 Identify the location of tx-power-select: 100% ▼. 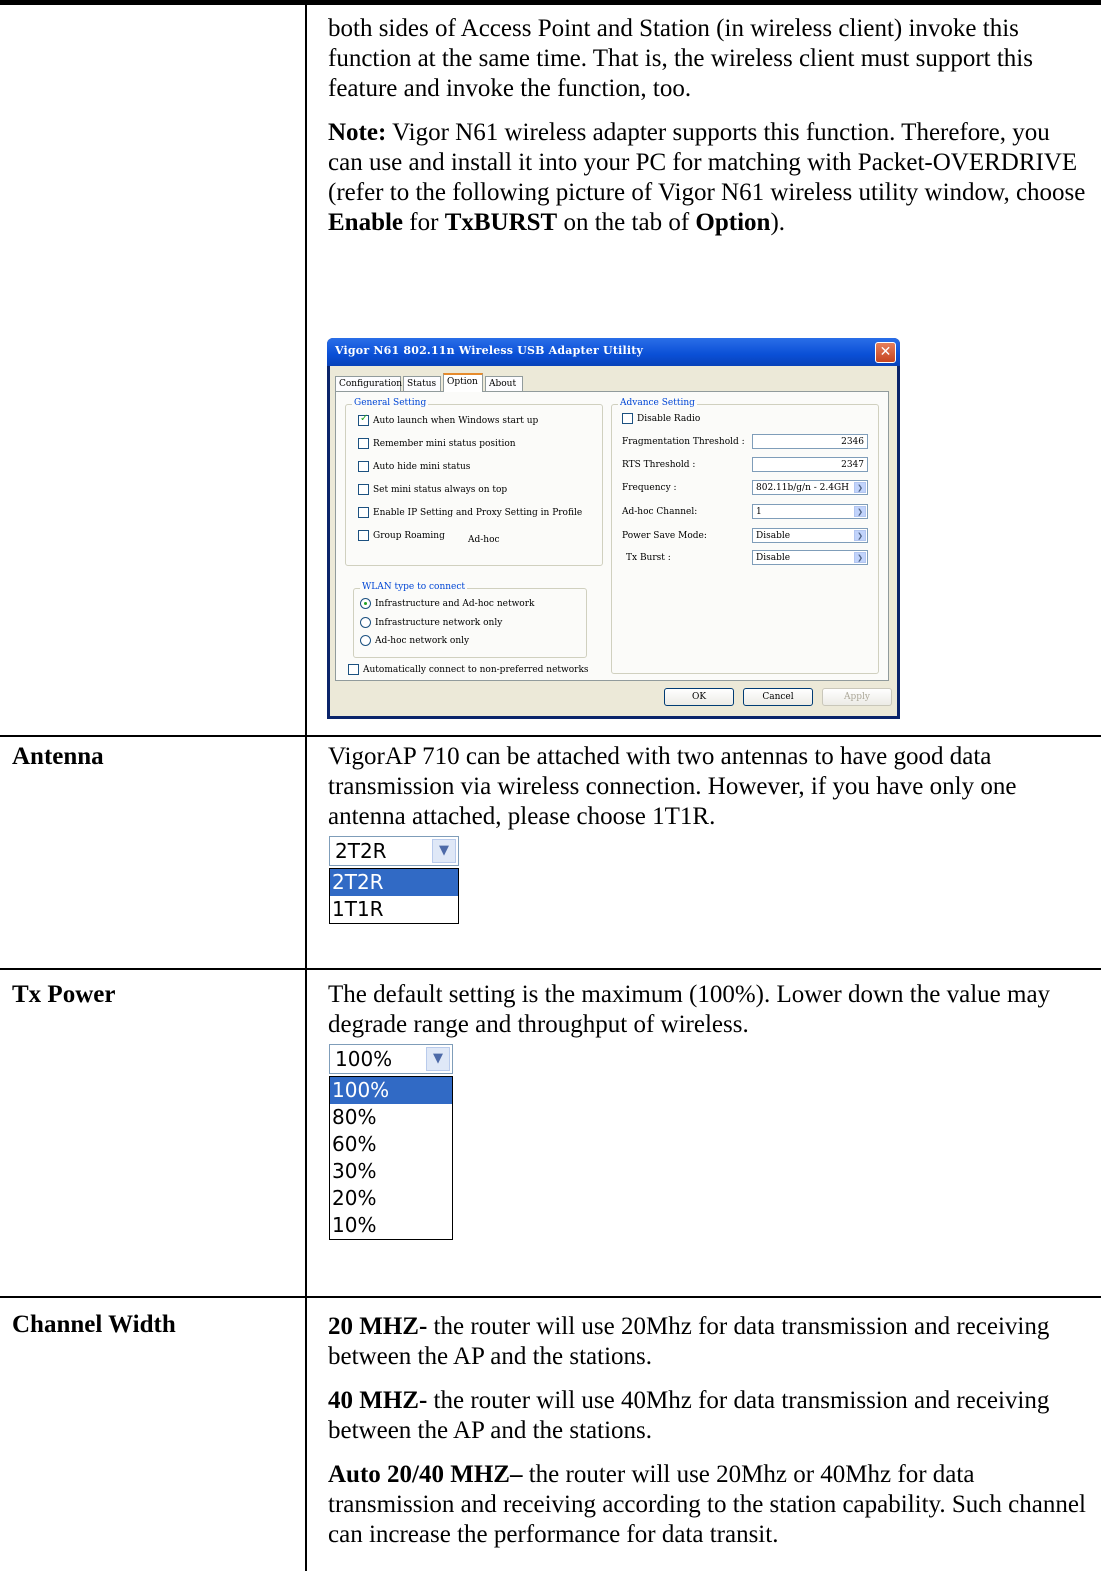
(391, 1059).